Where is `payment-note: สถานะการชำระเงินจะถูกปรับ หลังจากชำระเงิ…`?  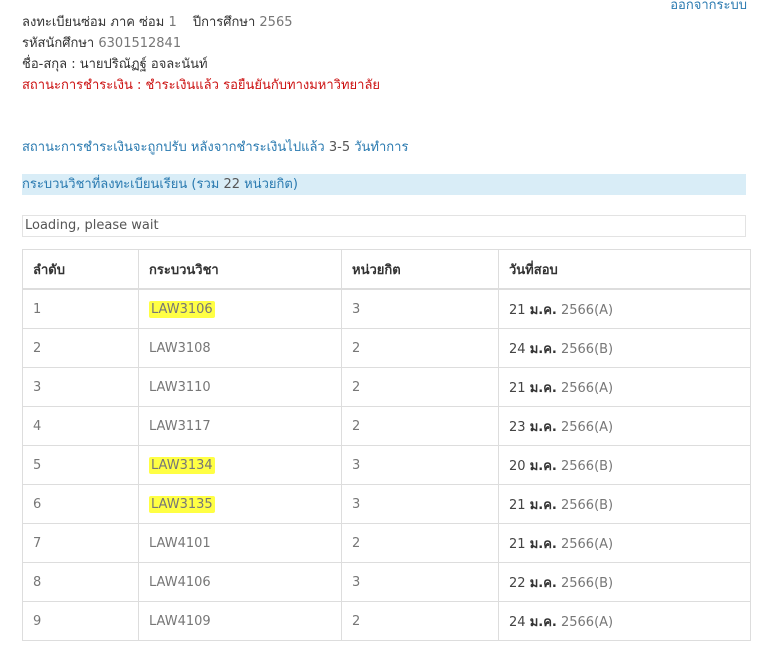
payment-note: สถานะการชำระเงินจะถูกปรับ หลังจากชำระเงิ… is located at coordinates (215, 146).